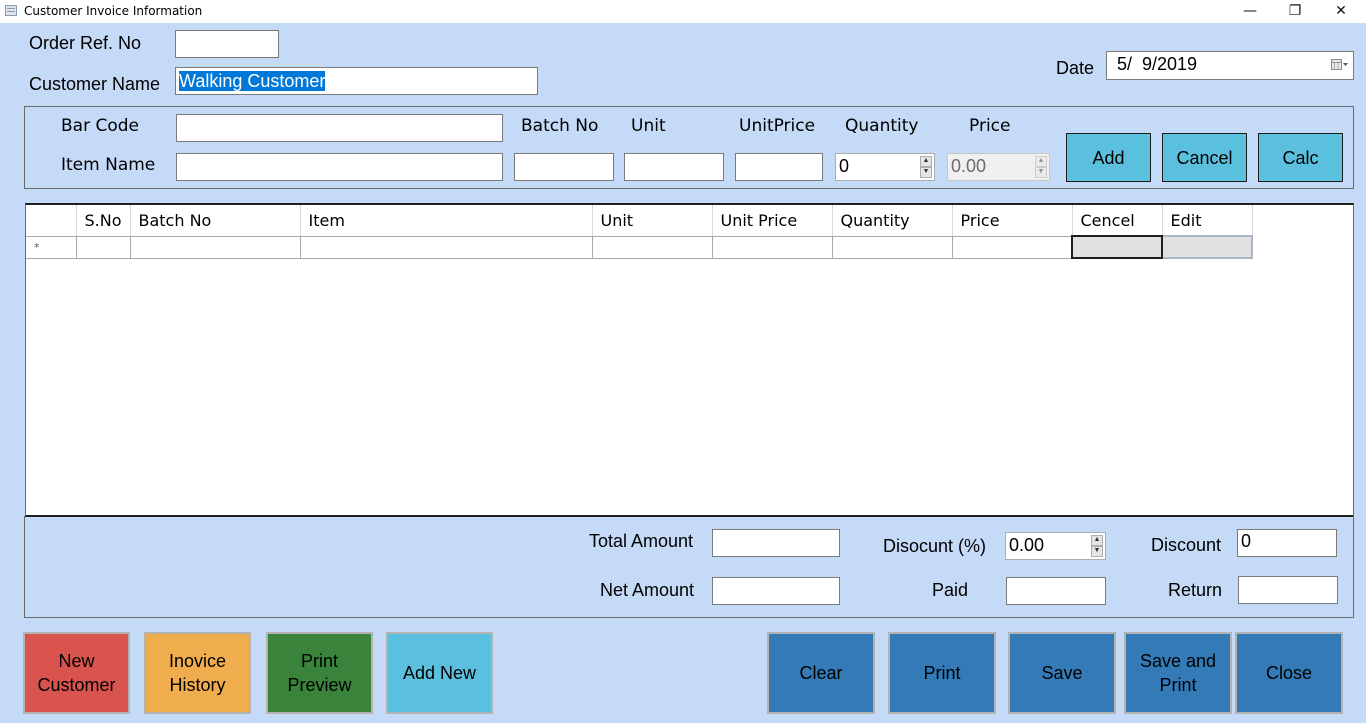  I want to click on item-name-input, so click(339, 167).